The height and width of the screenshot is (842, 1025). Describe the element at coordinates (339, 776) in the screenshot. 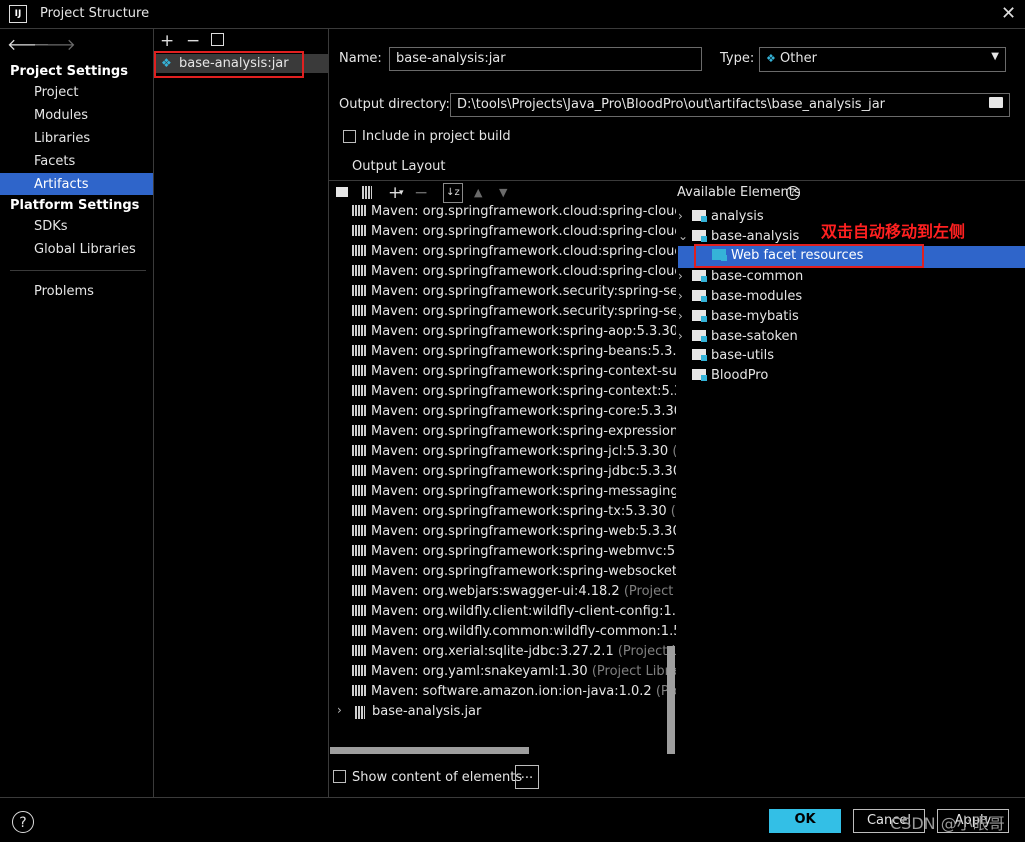

I see `show-content-checkbox` at that location.